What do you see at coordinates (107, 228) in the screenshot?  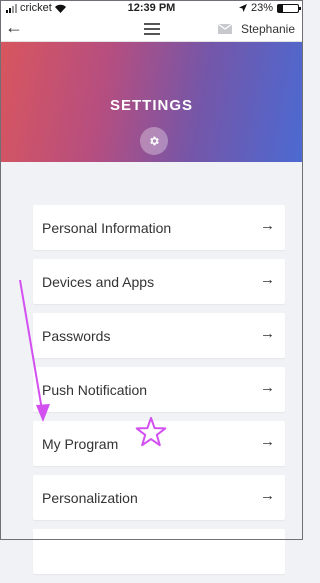 I see `settings-item-label: Personal Information` at bounding box center [107, 228].